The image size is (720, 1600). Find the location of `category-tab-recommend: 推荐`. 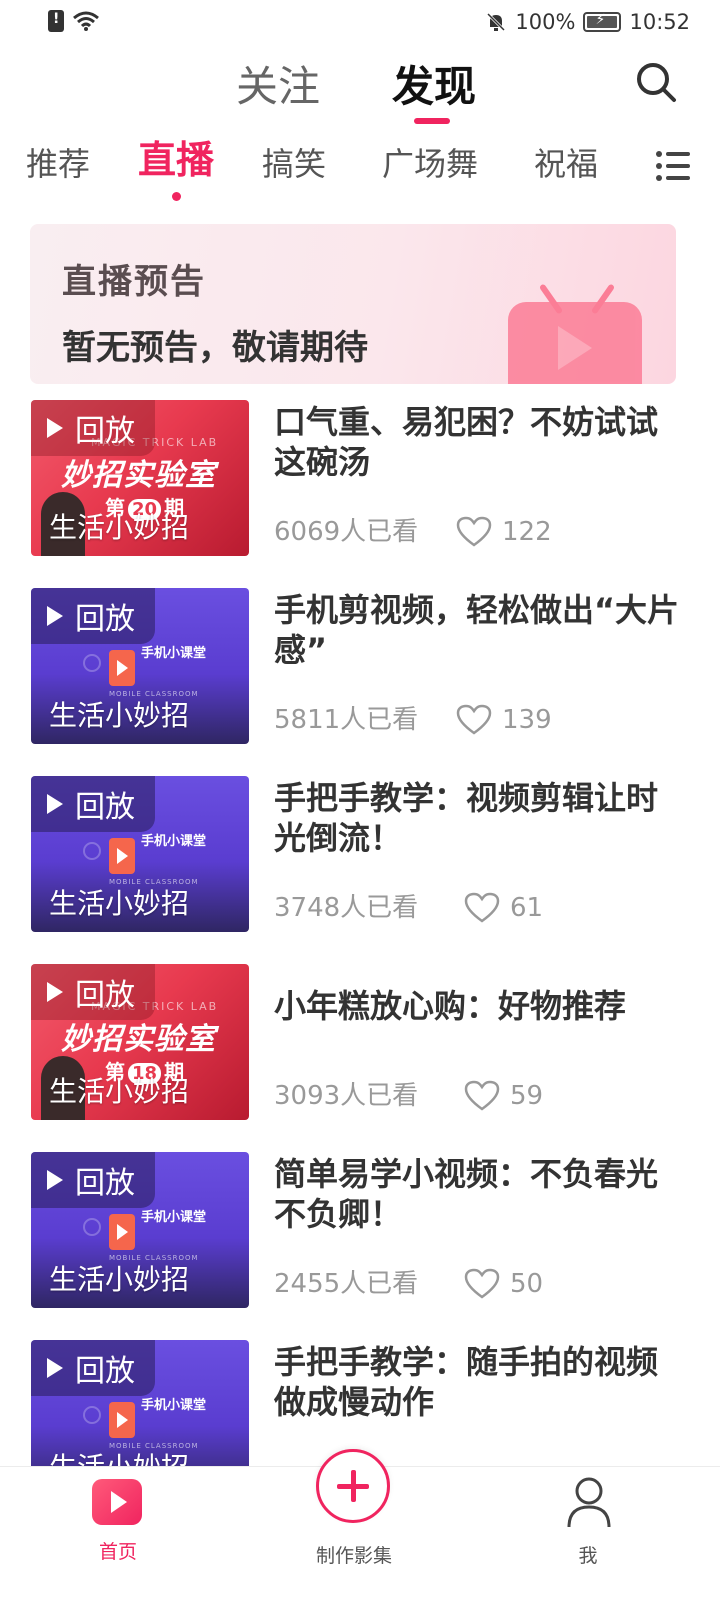

category-tab-recommend: 推荐 is located at coordinates (58, 164).